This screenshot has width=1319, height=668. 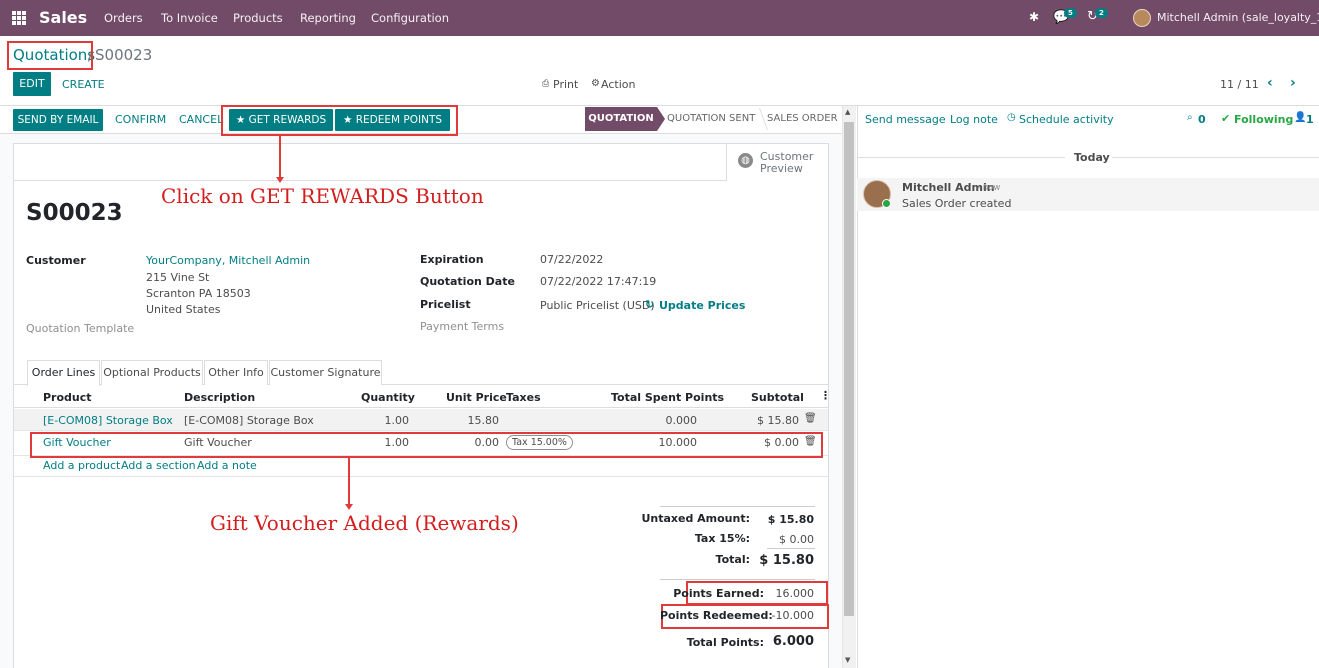 What do you see at coordinates (849, 369) in the screenshot?
I see `scrollbar-thumb` at bounding box center [849, 369].